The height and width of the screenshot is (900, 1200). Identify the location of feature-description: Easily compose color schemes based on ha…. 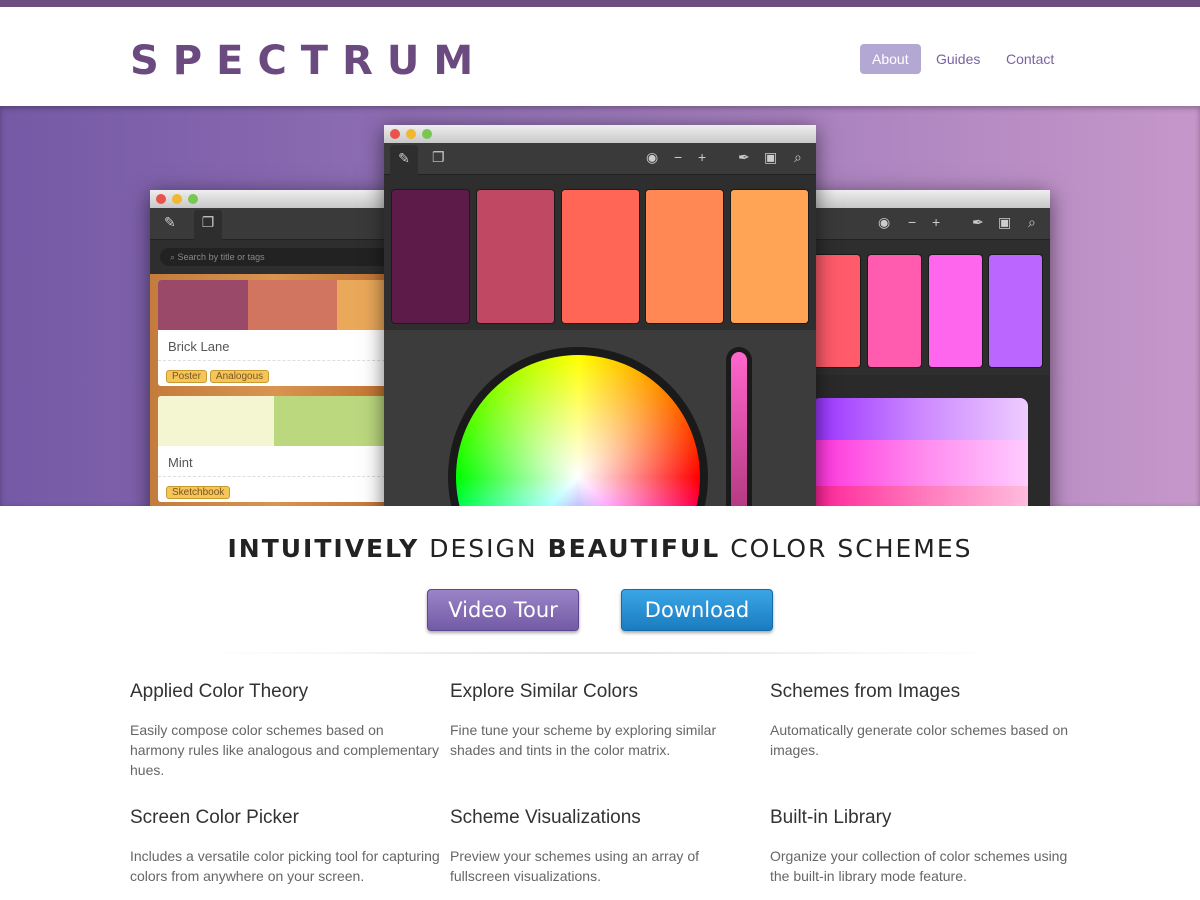
(284, 750).